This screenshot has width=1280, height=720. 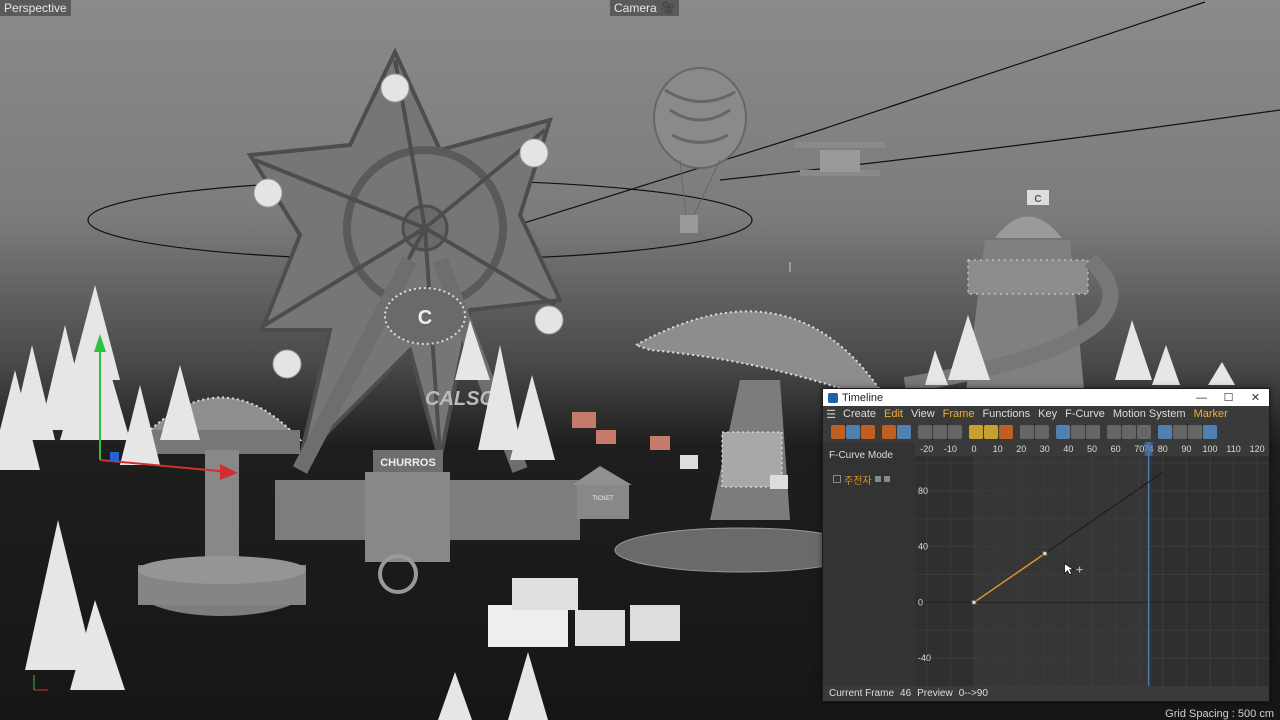 I want to click on menu-create: Create, so click(x=859, y=414).